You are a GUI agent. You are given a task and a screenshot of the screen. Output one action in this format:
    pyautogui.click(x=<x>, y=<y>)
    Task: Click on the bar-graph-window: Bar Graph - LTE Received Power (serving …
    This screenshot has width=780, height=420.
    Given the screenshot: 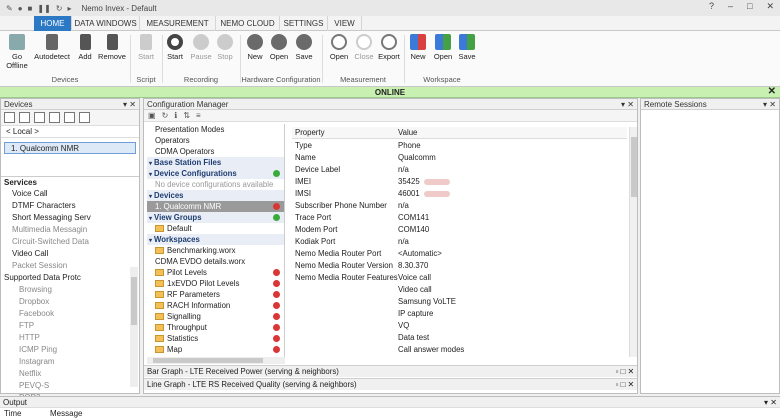 What is the action you would take?
    pyautogui.click(x=390, y=371)
    